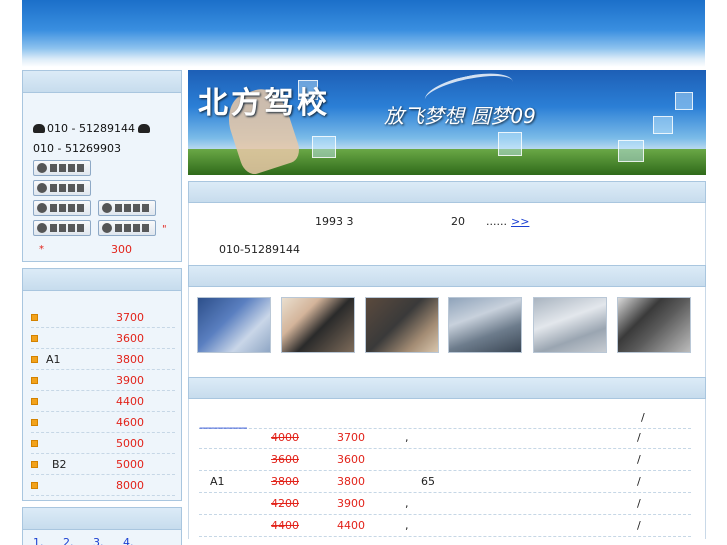 The width and height of the screenshot is (727, 545). Describe the element at coordinates (285, 525) in the screenshot. I see `original-price: 4400` at that location.